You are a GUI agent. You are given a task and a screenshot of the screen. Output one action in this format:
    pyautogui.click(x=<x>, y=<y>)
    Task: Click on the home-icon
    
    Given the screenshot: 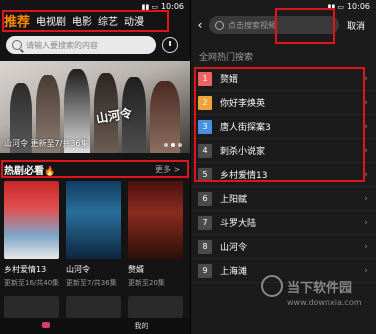 What is the action you would take?
    pyautogui.click(x=45, y=325)
    